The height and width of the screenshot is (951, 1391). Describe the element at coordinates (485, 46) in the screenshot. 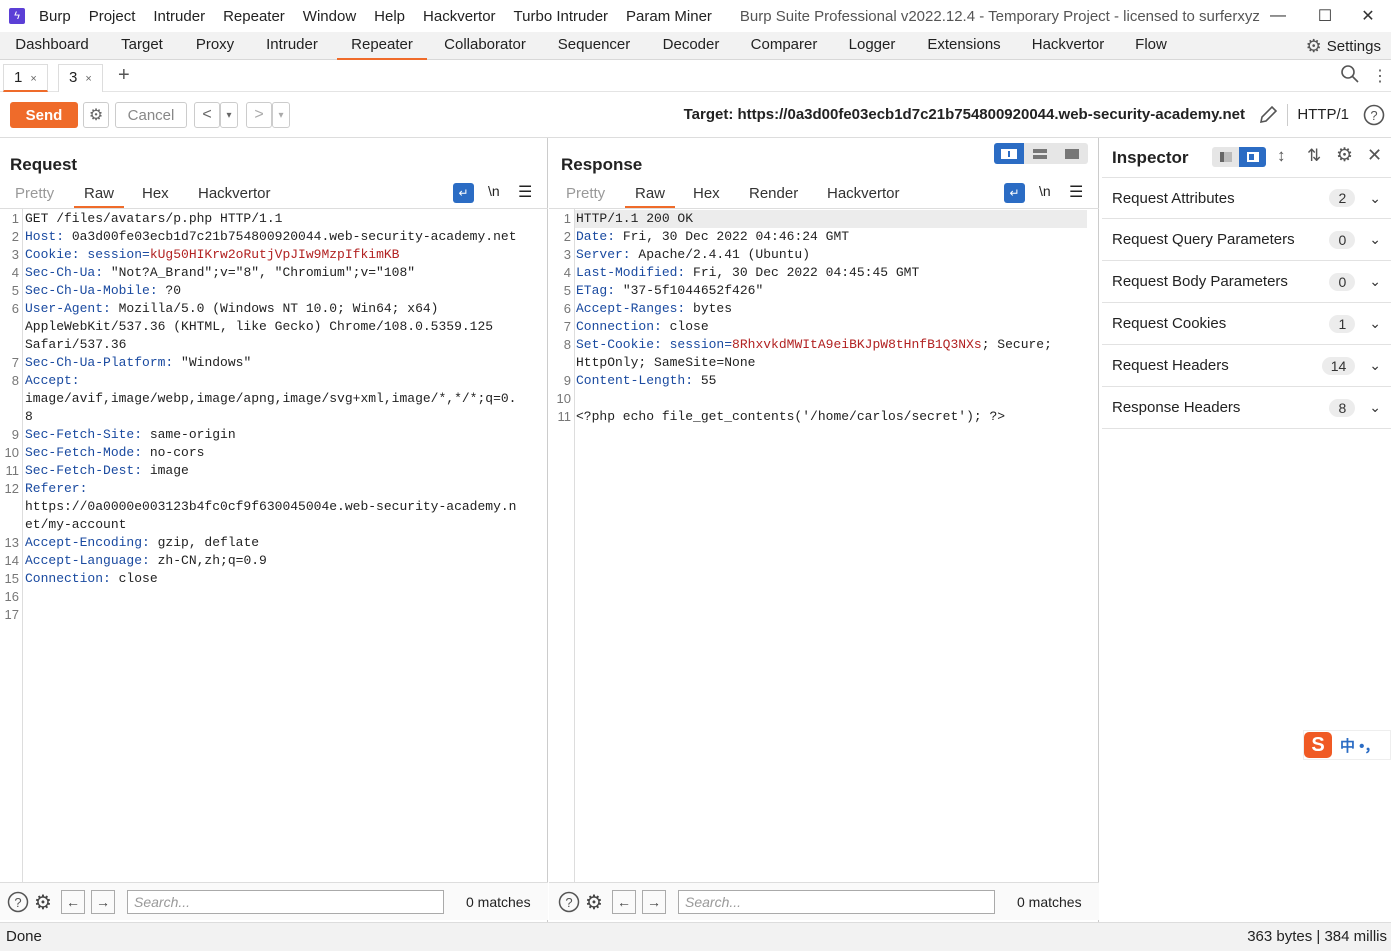

I see `tab-collaborator: Collaborator` at that location.